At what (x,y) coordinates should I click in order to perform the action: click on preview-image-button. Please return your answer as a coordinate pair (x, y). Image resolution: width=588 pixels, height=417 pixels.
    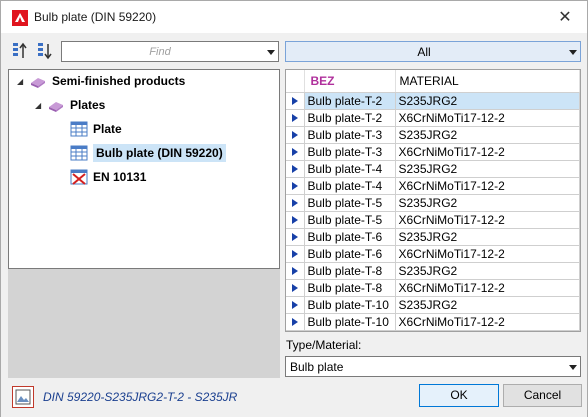
    Looking at the image, I should click on (23, 397).